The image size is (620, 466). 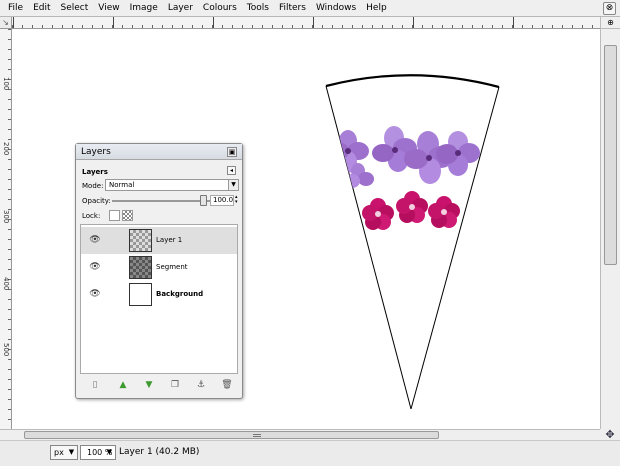 What do you see at coordinates (336, 8) in the screenshot?
I see `menu-windows: Windows` at bounding box center [336, 8].